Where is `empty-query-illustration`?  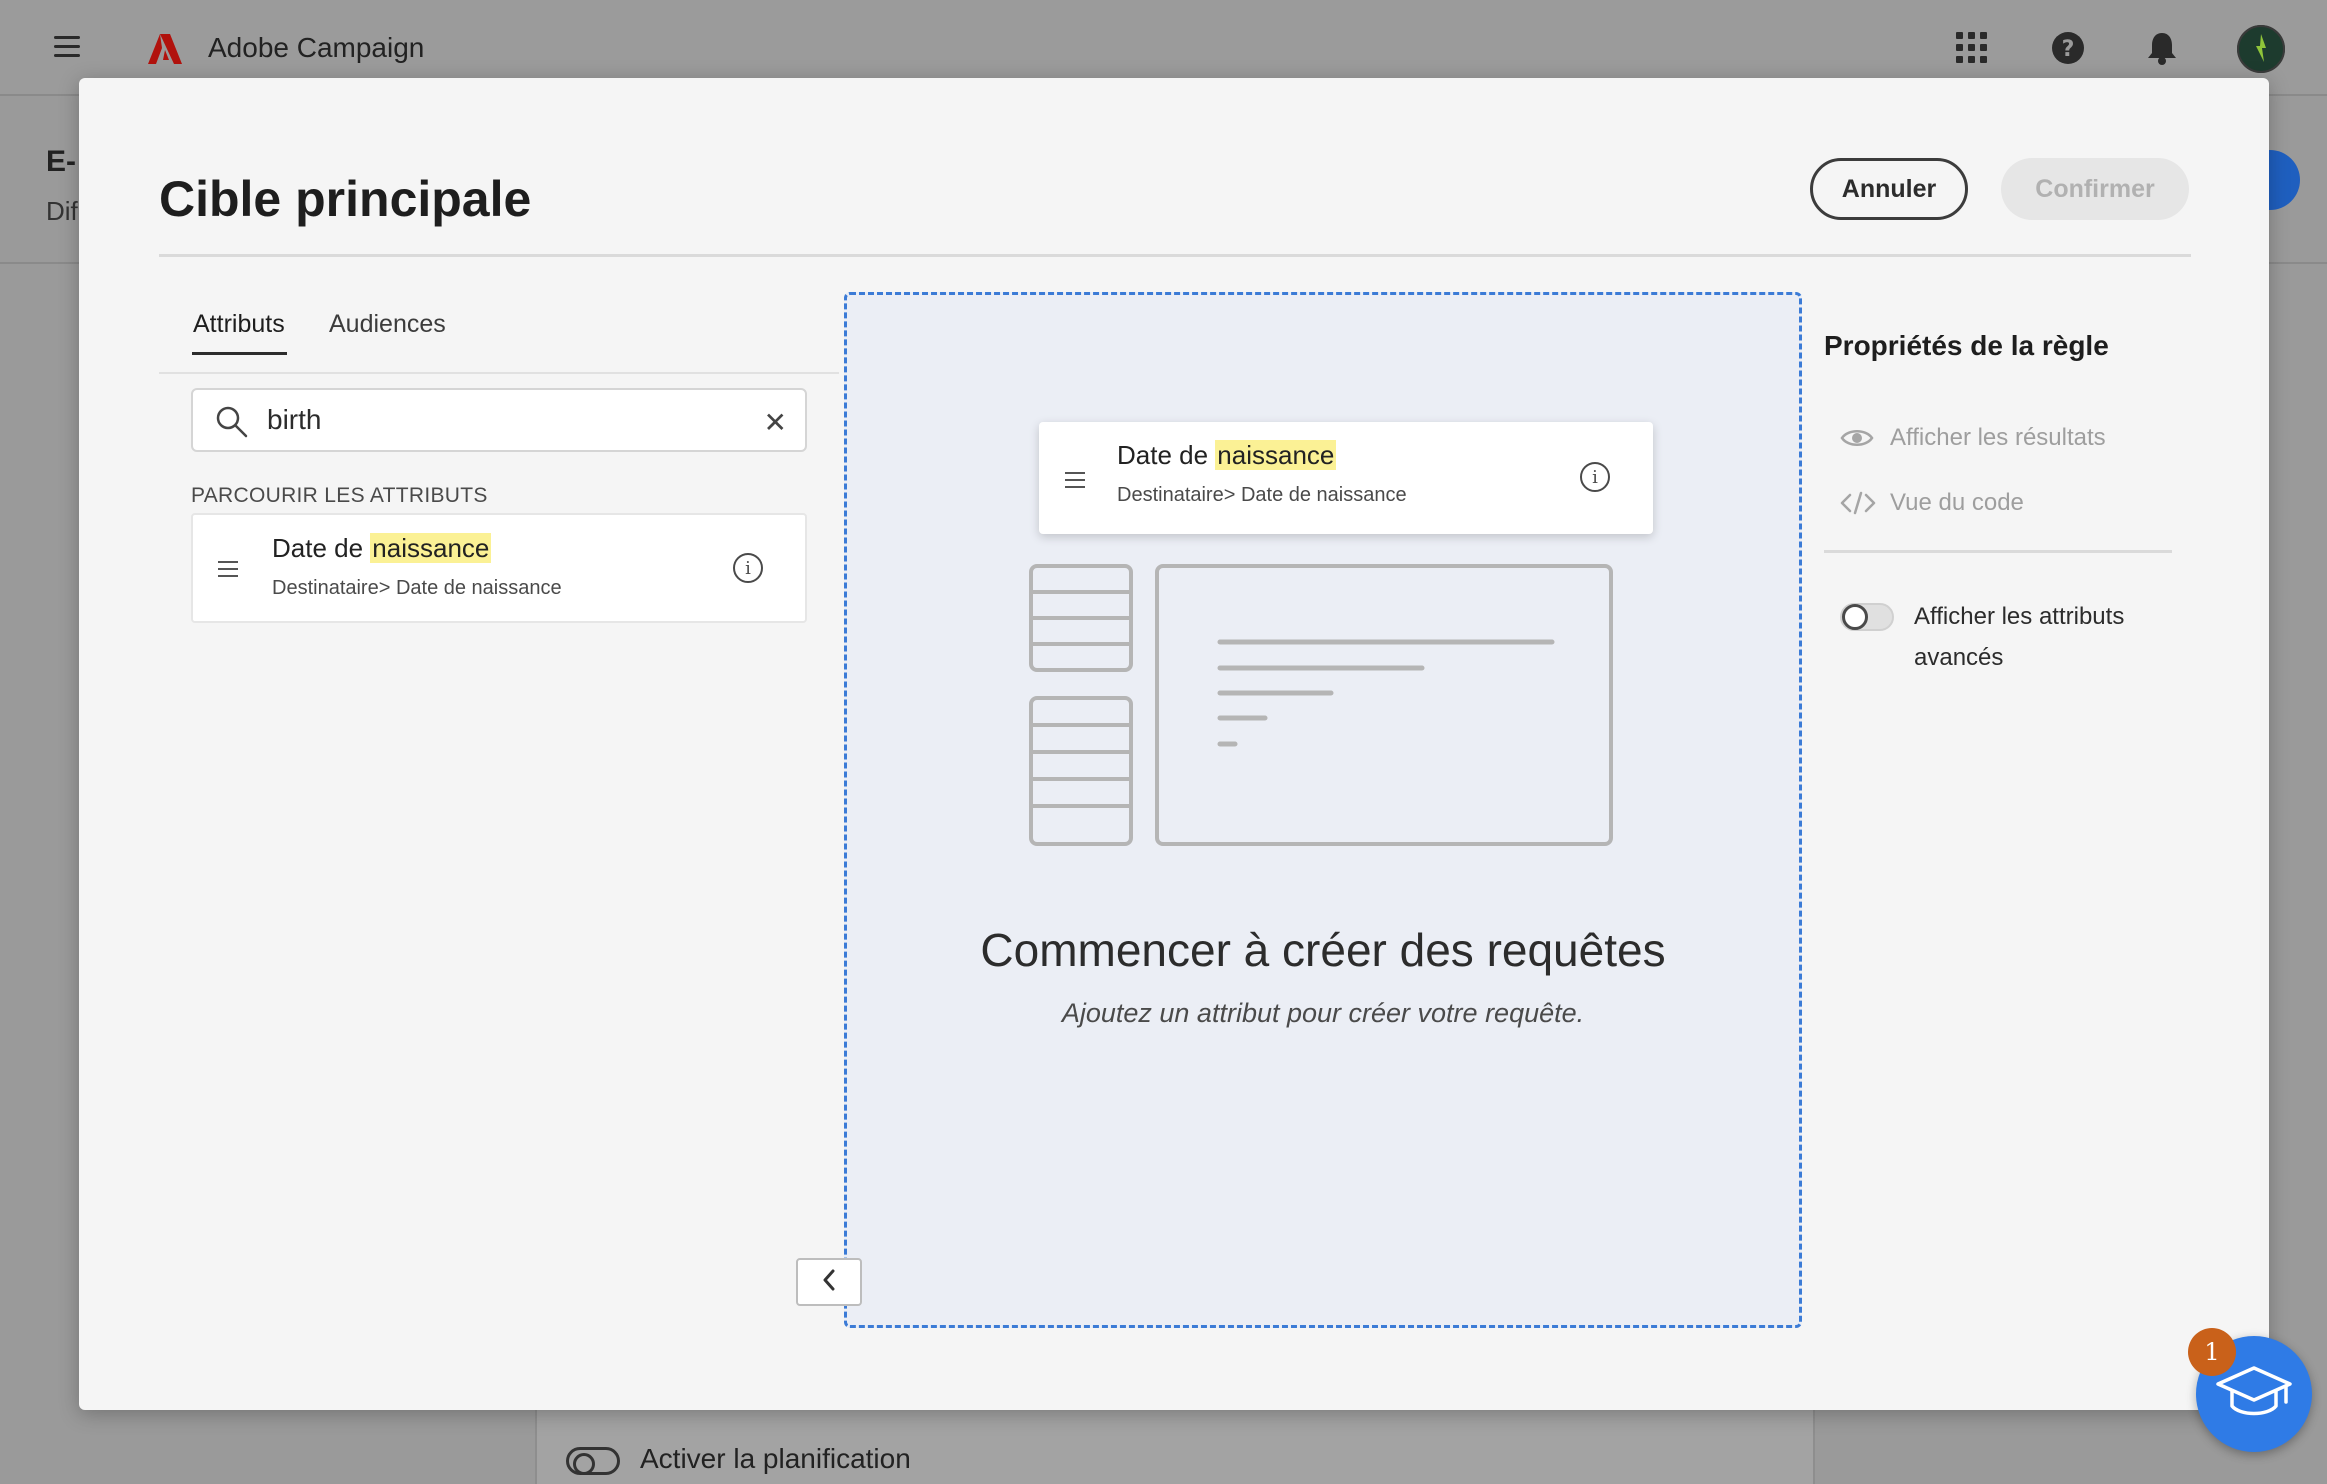
empty-query-illustration is located at coordinates (1321, 707).